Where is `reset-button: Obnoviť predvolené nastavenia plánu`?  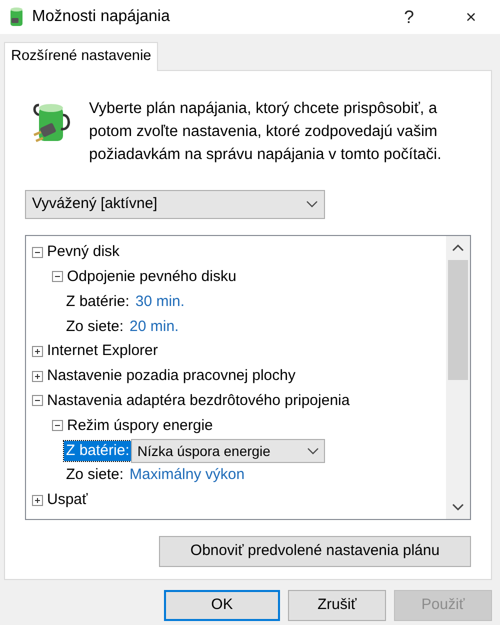 reset-button: Obnoviť predvolené nastavenia plánu is located at coordinates (315, 551).